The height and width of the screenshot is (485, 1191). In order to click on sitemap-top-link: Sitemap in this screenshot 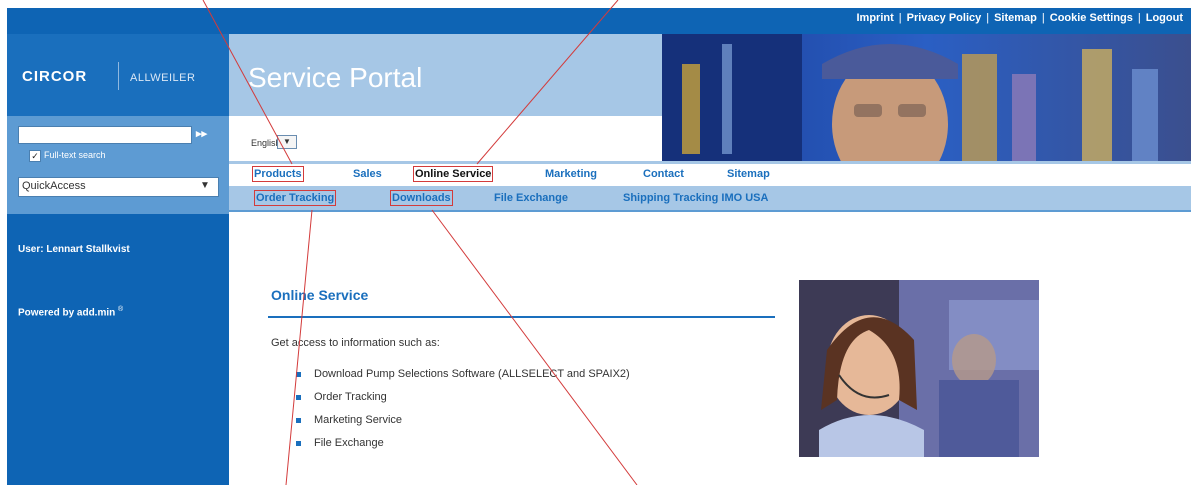, I will do `click(1015, 18)`.